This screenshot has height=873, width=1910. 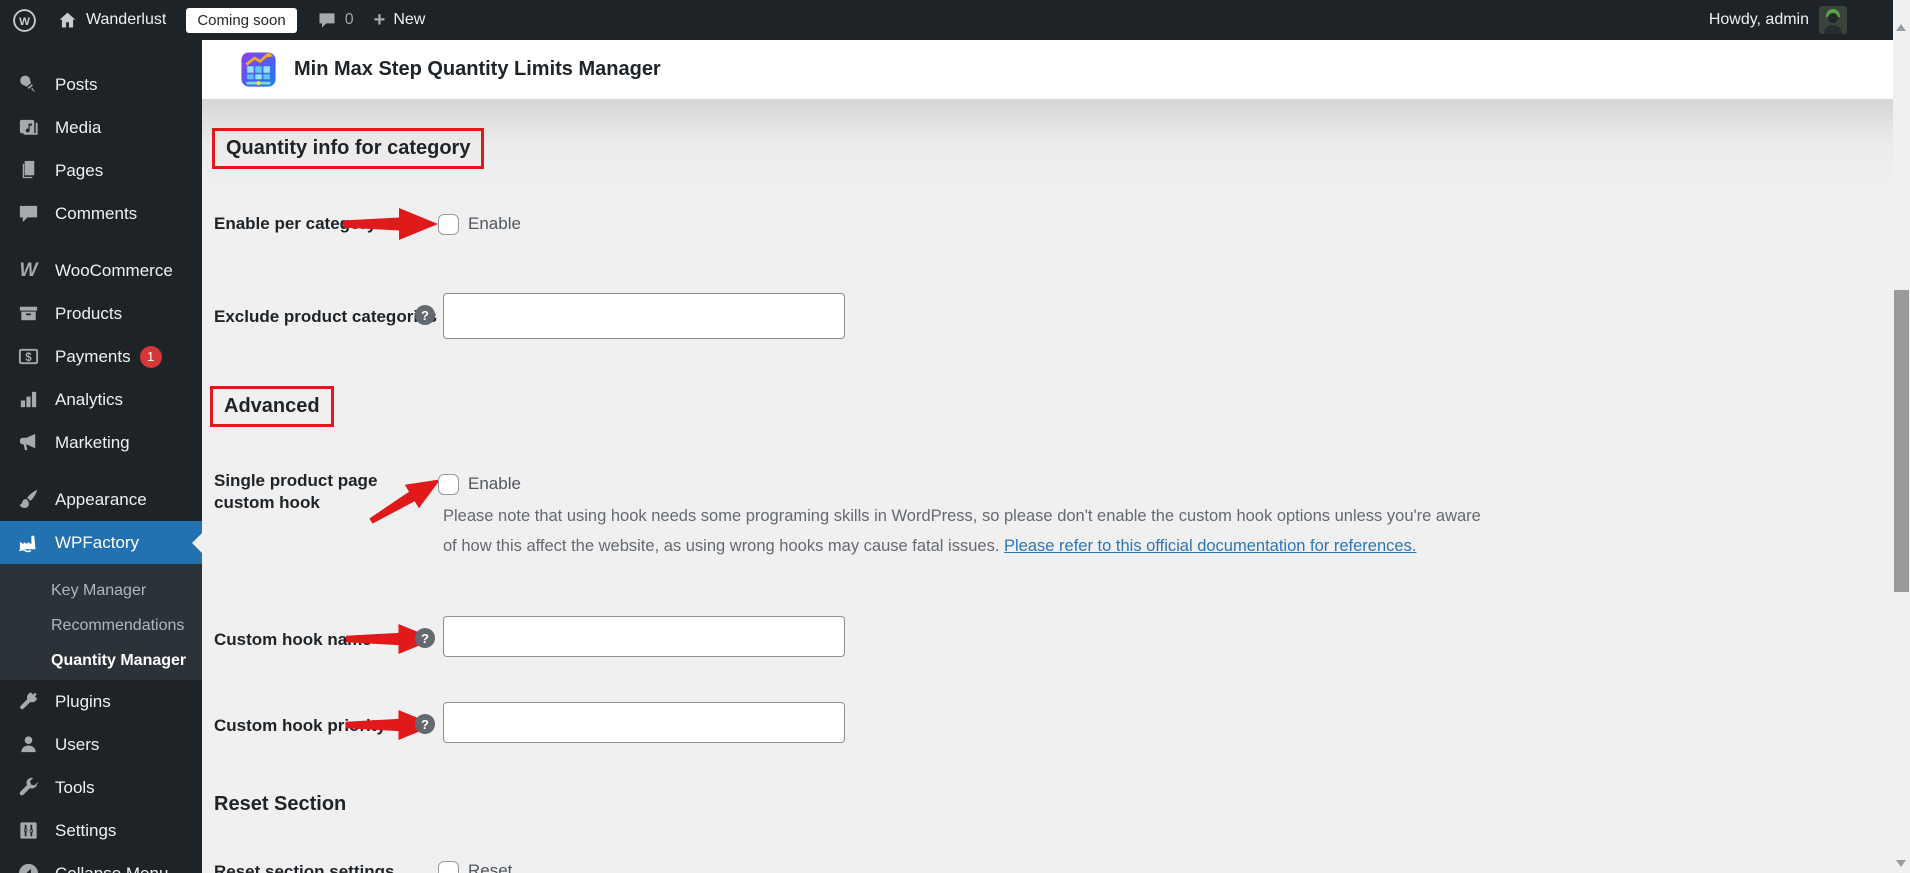 I want to click on sidebar-item-users: Users, so click(x=101, y=744).